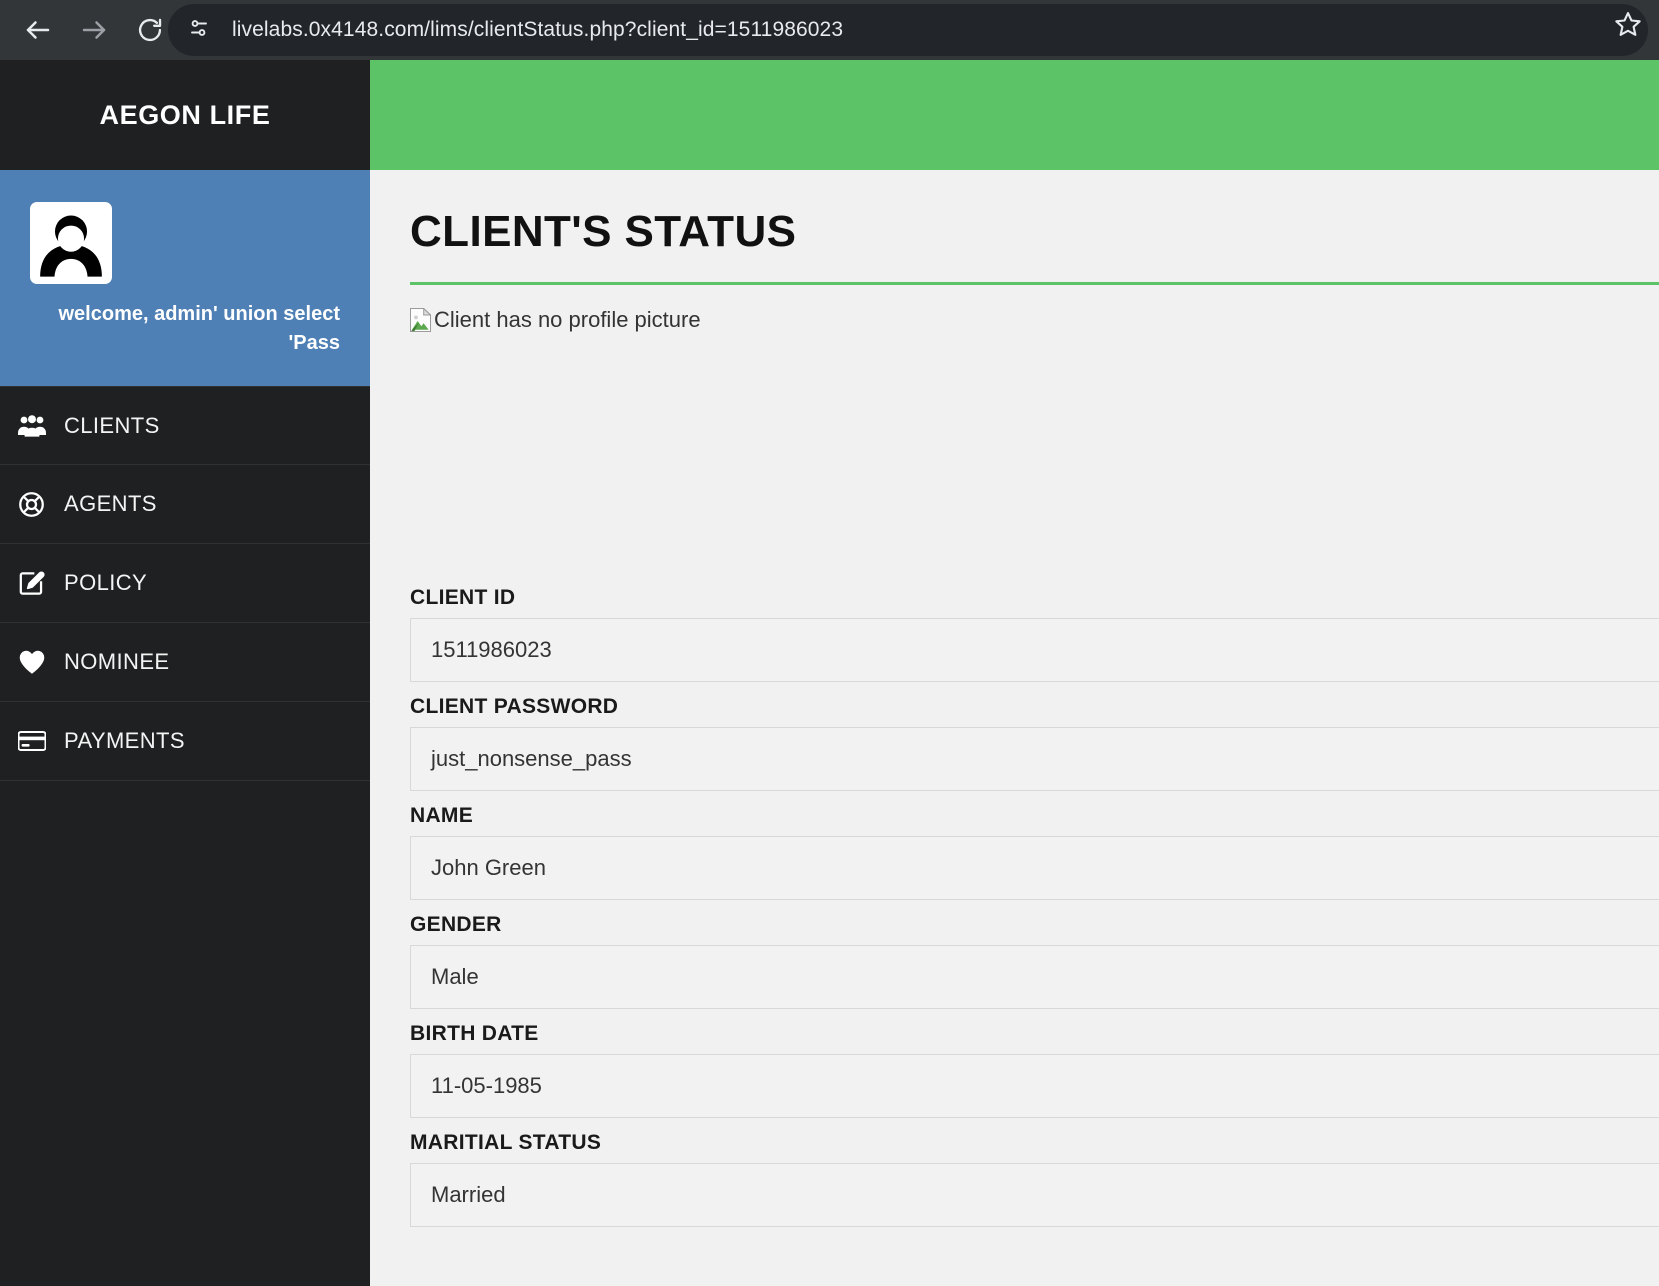 The width and height of the screenshot is (1659, 1286). Describe the element at coordinates (1034, 284) in the screenshot. I see `title-divider` at that location.